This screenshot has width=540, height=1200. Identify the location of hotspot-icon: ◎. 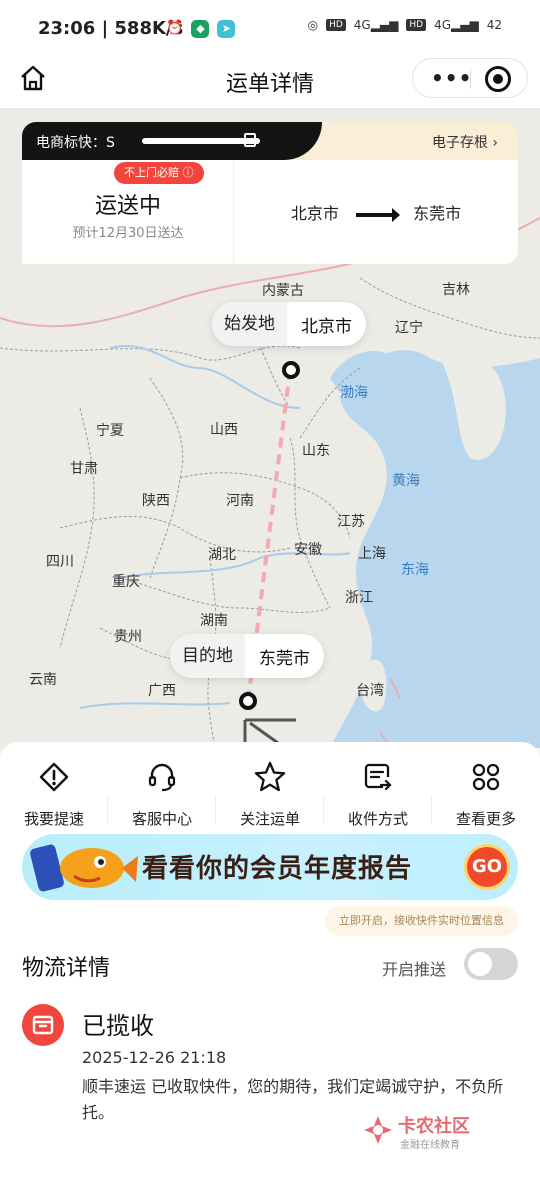
(313, 25).